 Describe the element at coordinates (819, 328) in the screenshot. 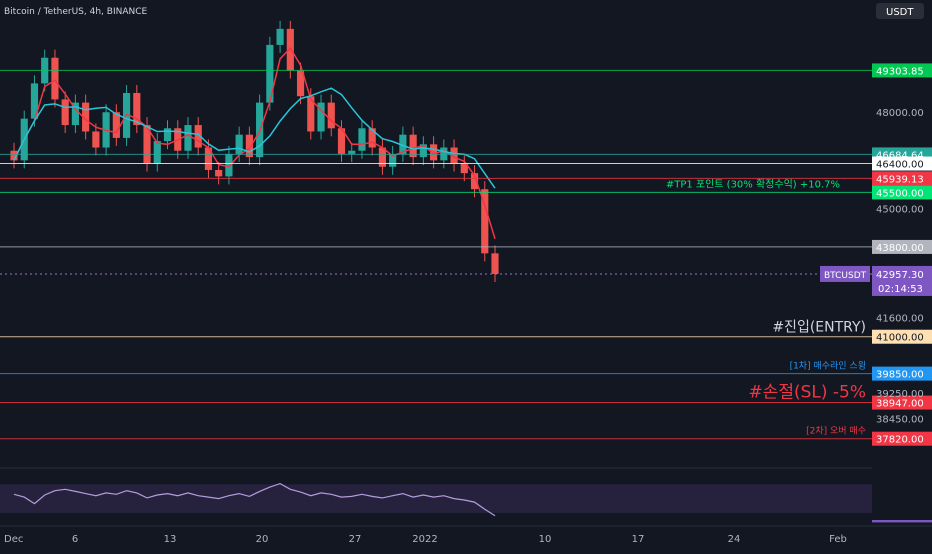

I see `annotation-label: #진입(ENTRY)` at that location.